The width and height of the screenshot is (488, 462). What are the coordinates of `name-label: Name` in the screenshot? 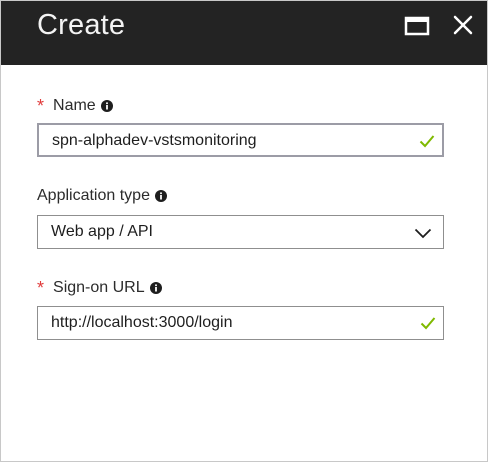 It's located at (74, 105).